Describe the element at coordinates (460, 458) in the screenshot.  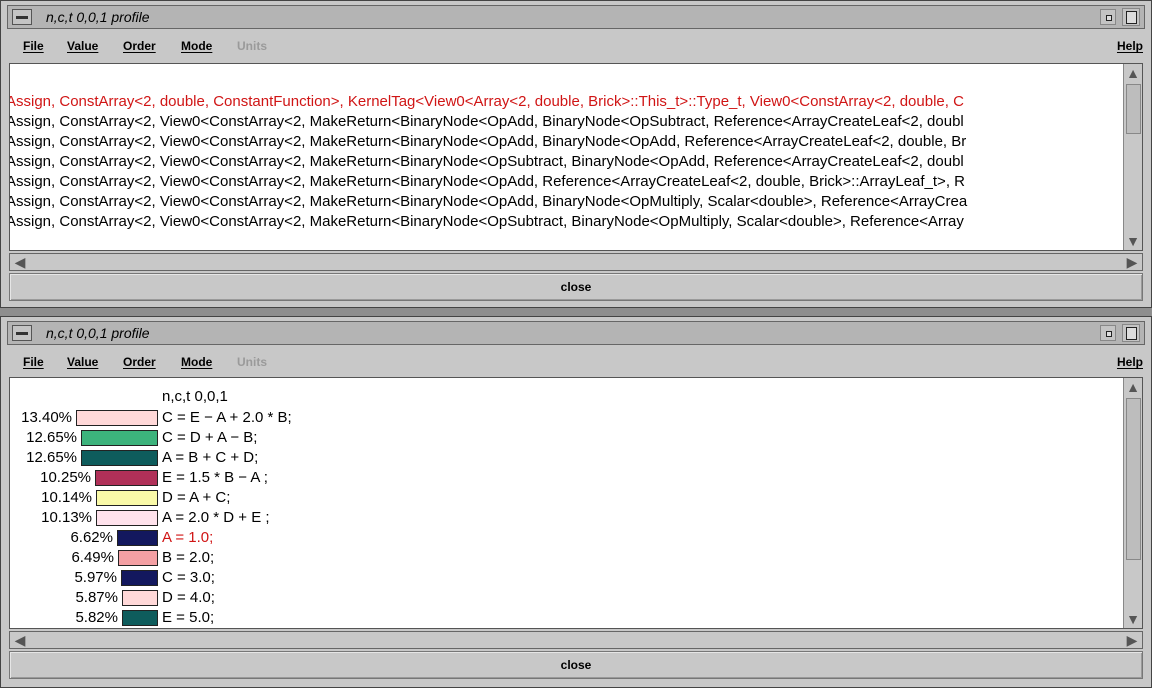
I see `profile-row: 12.65% A = B + C + D;` at that location.